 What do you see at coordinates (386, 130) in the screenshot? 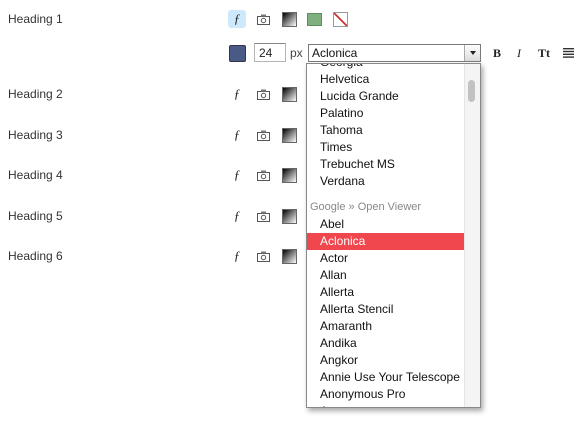
I see `dropdown-option: Tahoma` at bounding box center [386, 130].